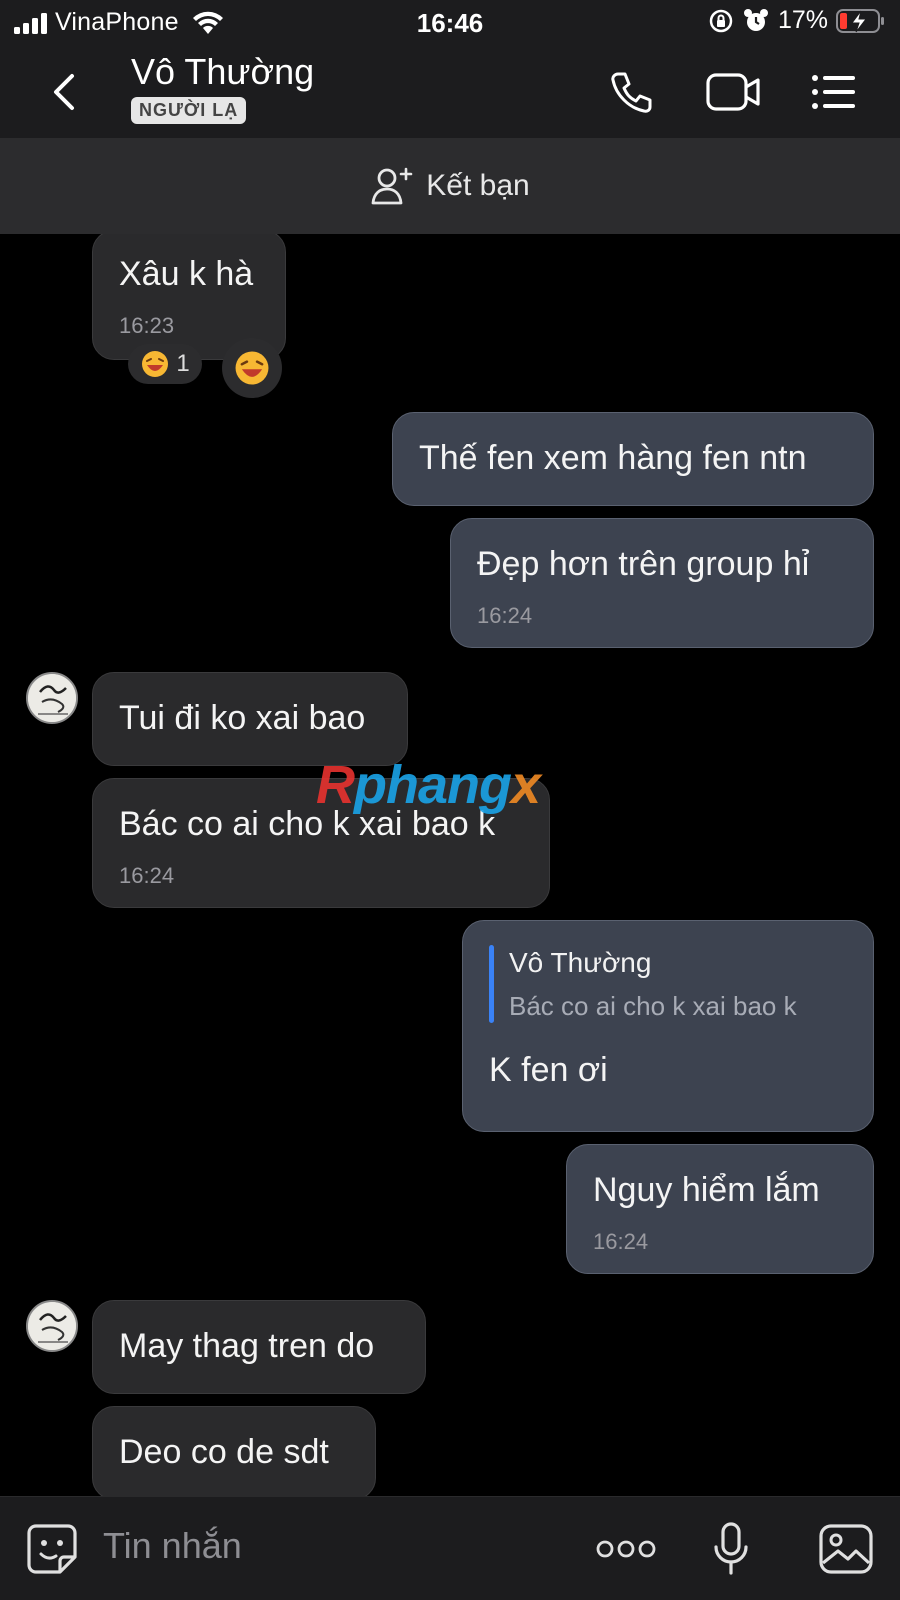 The image size is (900, 1600). I want to click on orientation-lock-icon, so click(721, 20).